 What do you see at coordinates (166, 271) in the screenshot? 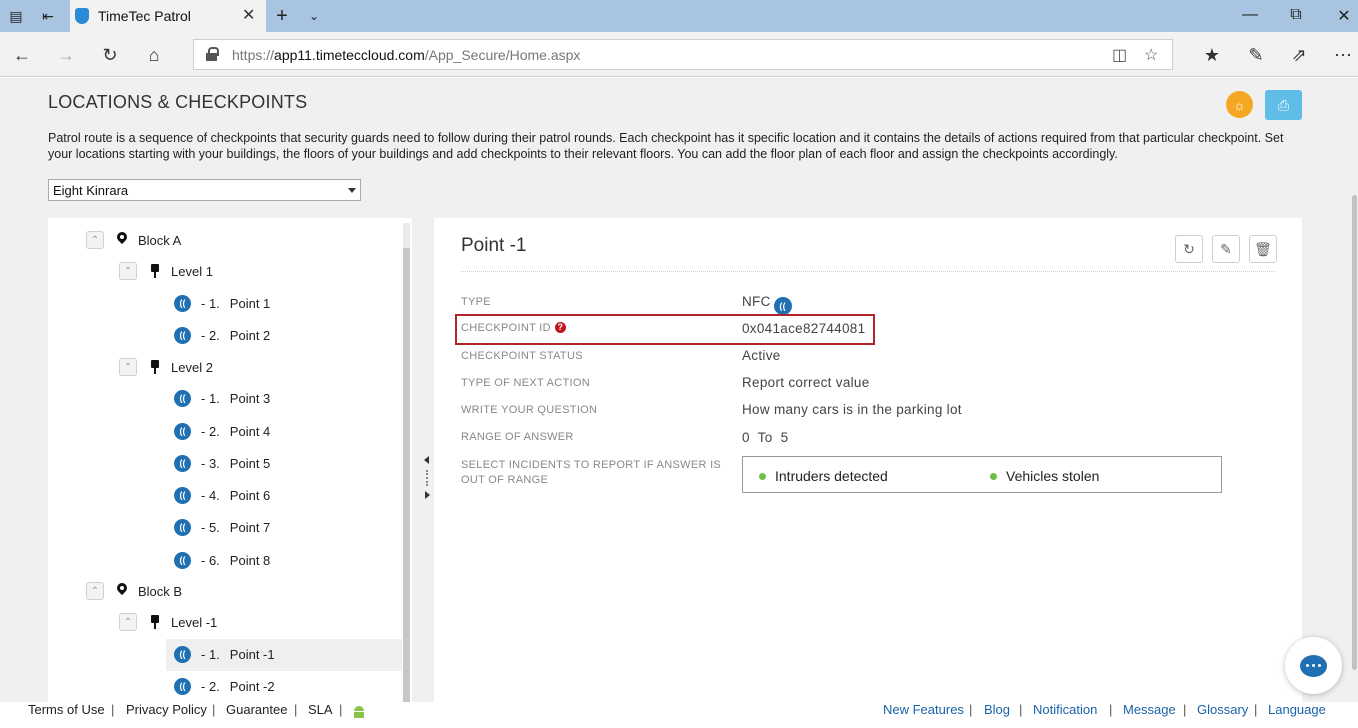
I see `tree-node-level-1: ⌃ Level 1` at bounding box center [166, 271].